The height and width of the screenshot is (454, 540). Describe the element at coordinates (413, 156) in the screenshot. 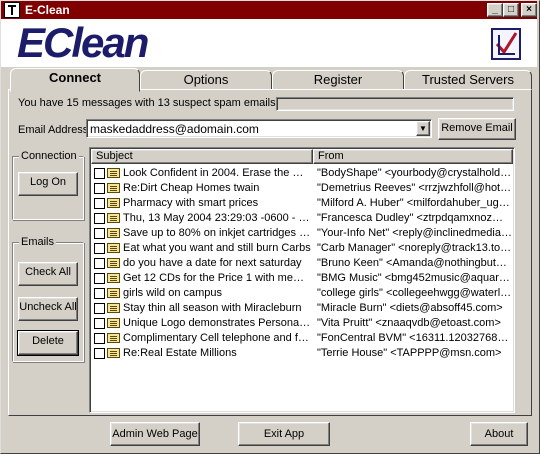

I see `column-header-from: From` at that location.